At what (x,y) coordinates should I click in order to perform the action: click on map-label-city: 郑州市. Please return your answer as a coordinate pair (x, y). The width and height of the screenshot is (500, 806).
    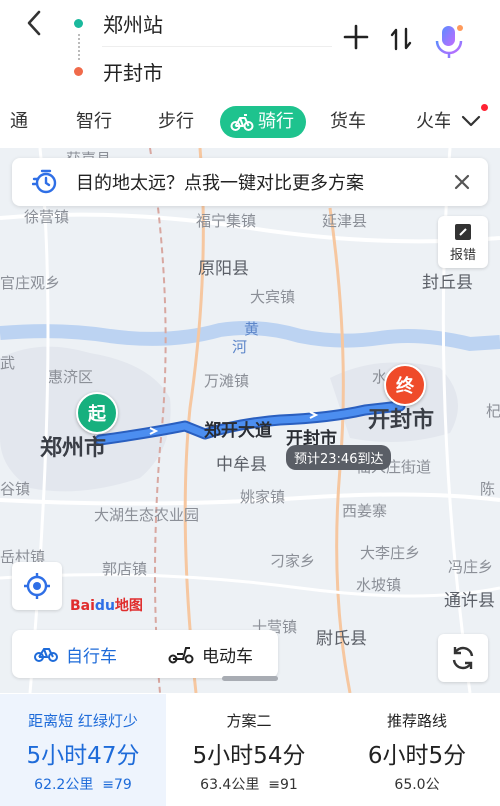
    Looking at the image, I should click on (73, 448).